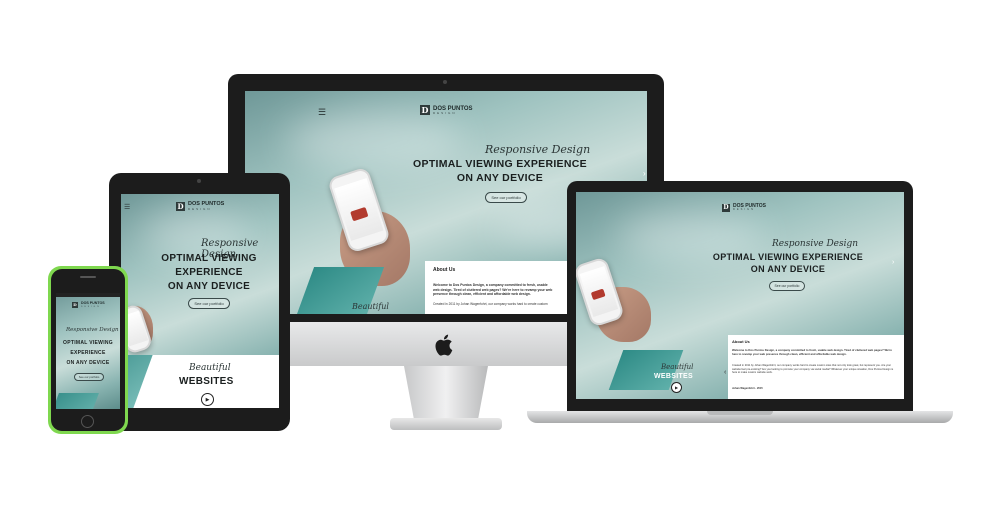  I want to click on imac-camera, so click(445, 82).